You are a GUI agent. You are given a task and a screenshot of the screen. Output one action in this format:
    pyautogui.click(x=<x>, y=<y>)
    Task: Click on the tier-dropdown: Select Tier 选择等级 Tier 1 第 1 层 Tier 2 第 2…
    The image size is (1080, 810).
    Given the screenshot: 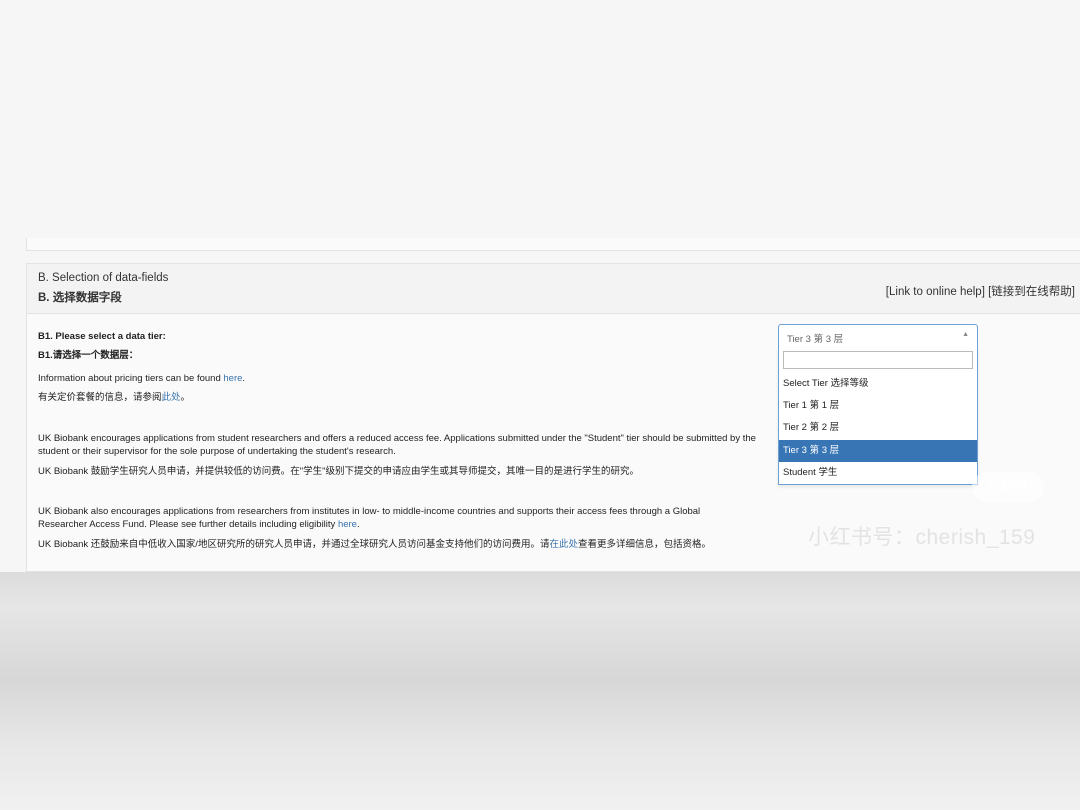 What is the action you would take?
    pyautogui.click(x=878, y=416)
    